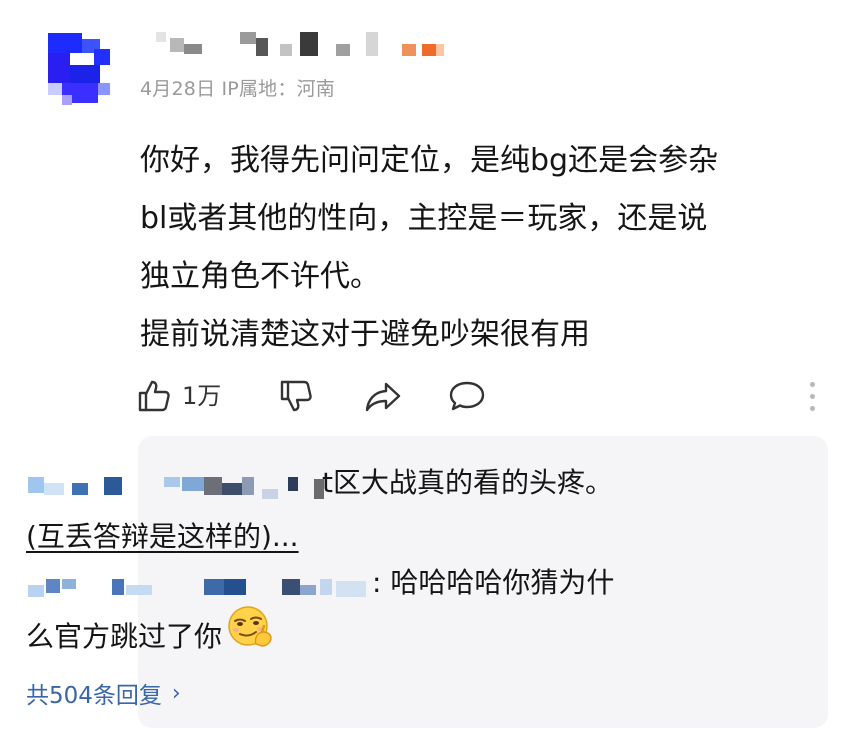 This screenshot has width=854, height=745. I want to click on like-button: 1万, so click(178, 396).